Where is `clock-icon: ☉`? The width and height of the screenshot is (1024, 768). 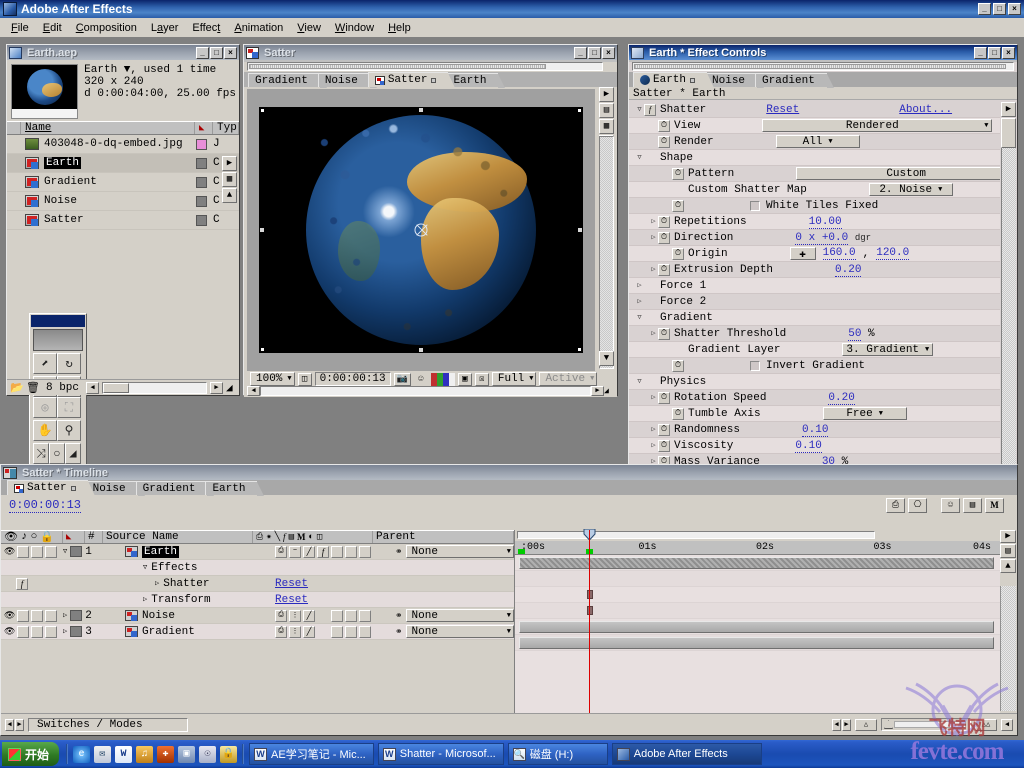 clock-icon: ☉ is located at coordinates (208, 754).